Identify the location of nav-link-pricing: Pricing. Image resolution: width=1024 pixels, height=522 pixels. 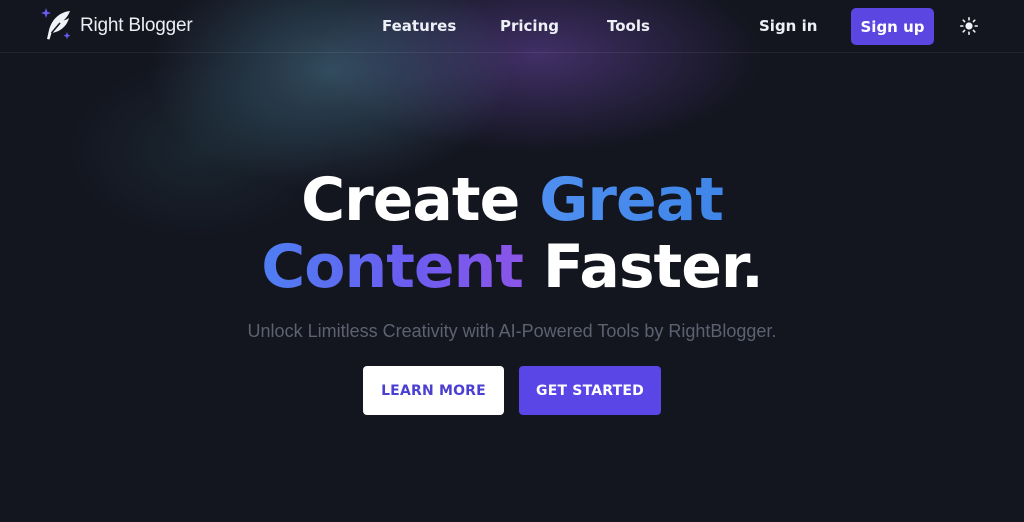
(529, 26).